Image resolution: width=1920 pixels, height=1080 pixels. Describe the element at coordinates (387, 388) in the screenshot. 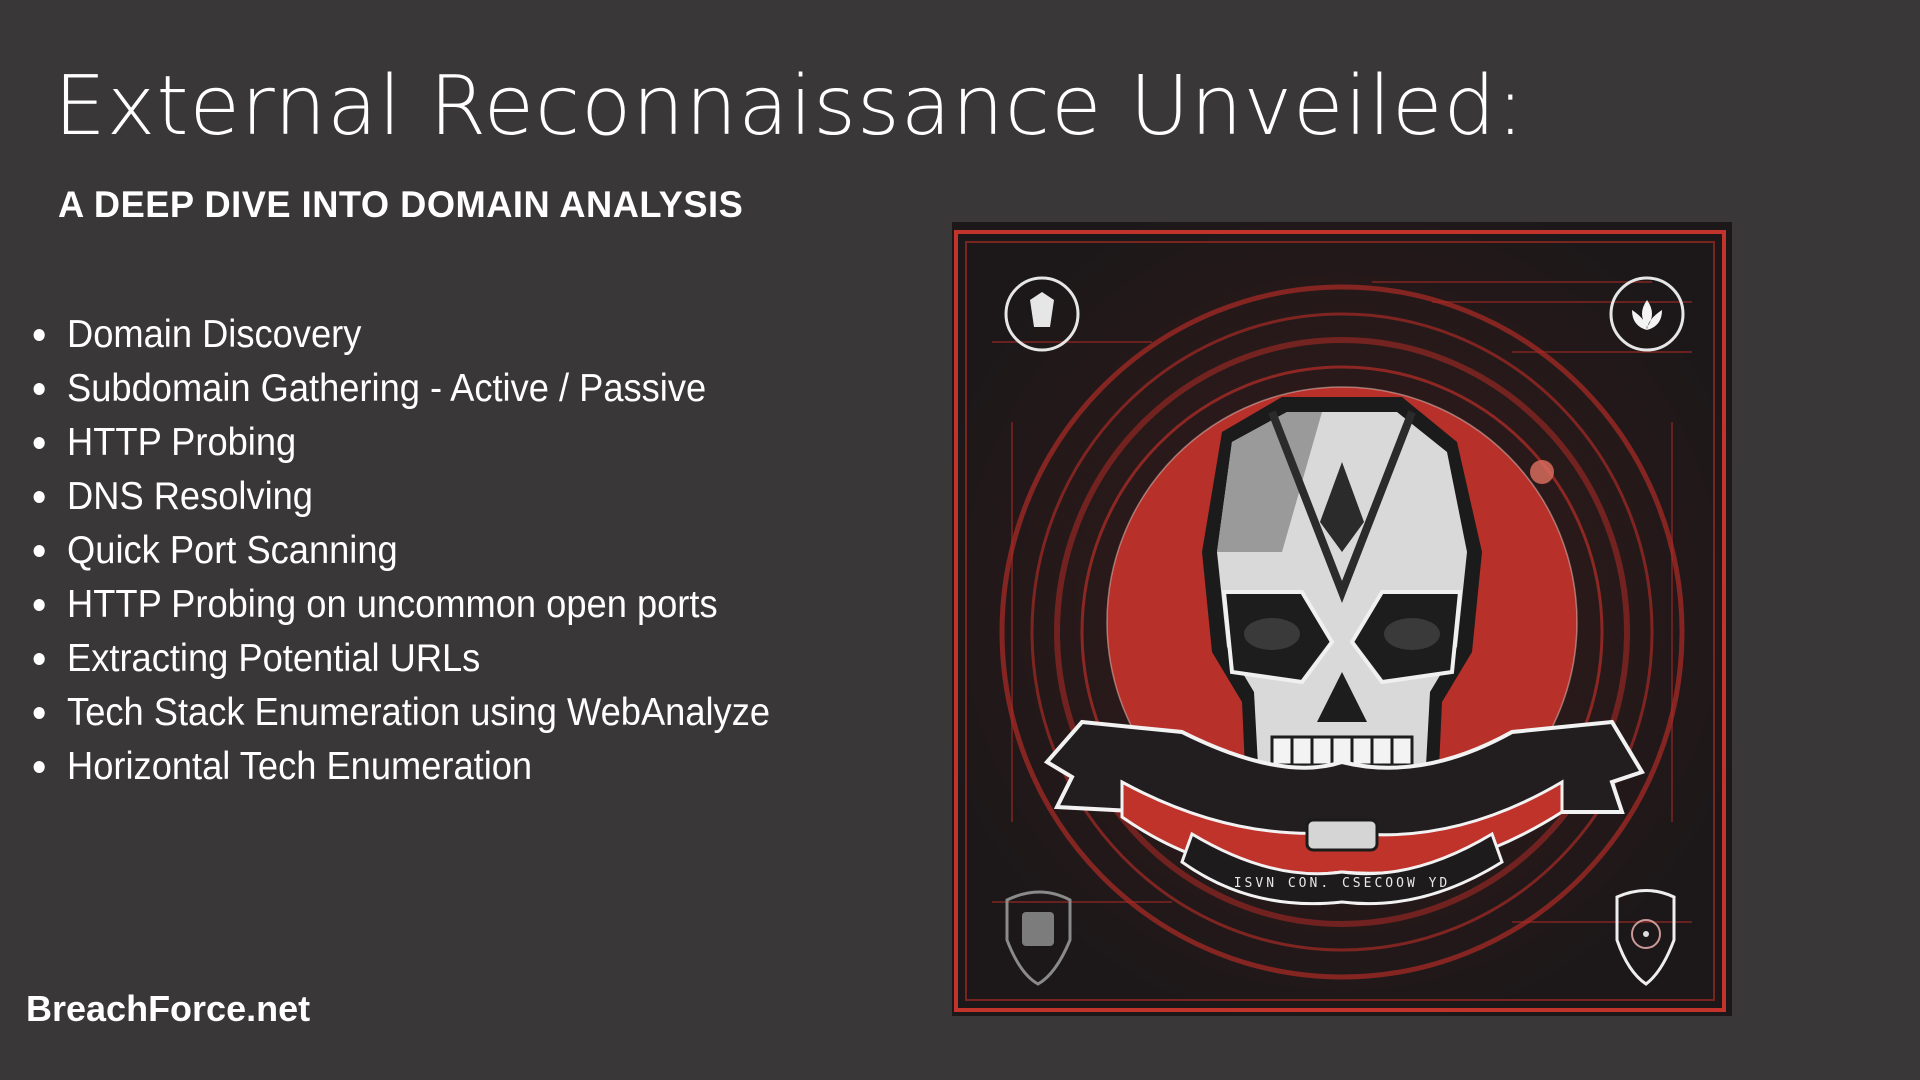

I see `bullet-text: Subdomain Gathering - Active / Passive` at that location.